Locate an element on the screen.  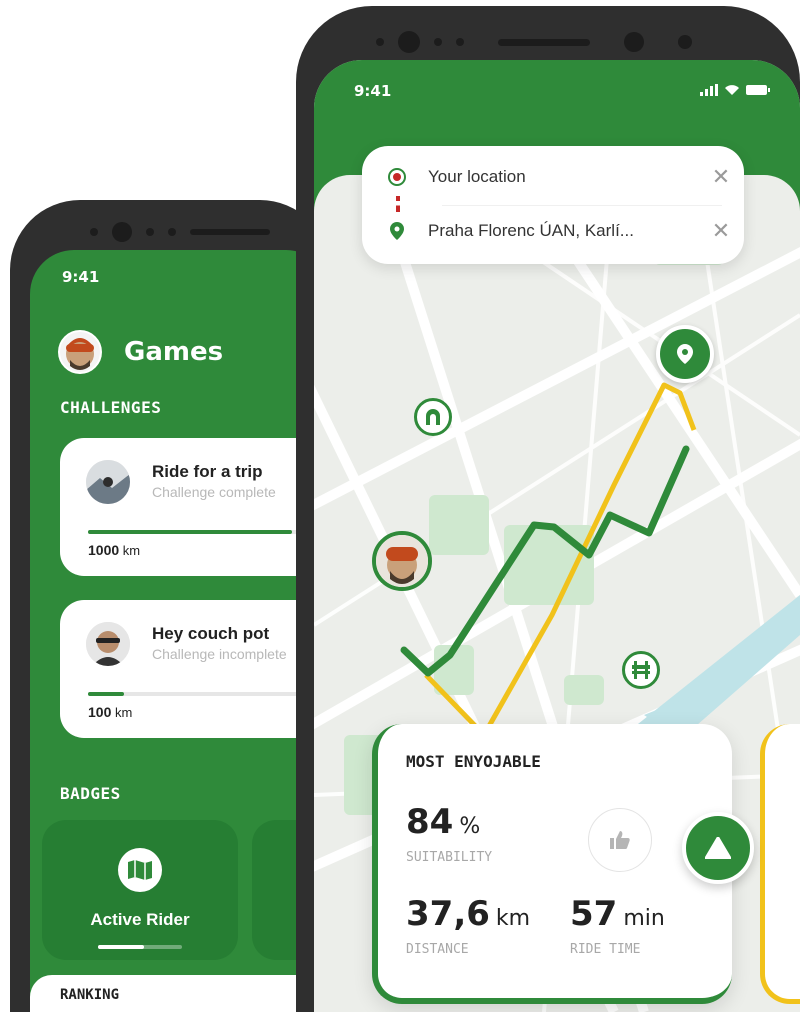
like-button is located at coordinates (620, 840).